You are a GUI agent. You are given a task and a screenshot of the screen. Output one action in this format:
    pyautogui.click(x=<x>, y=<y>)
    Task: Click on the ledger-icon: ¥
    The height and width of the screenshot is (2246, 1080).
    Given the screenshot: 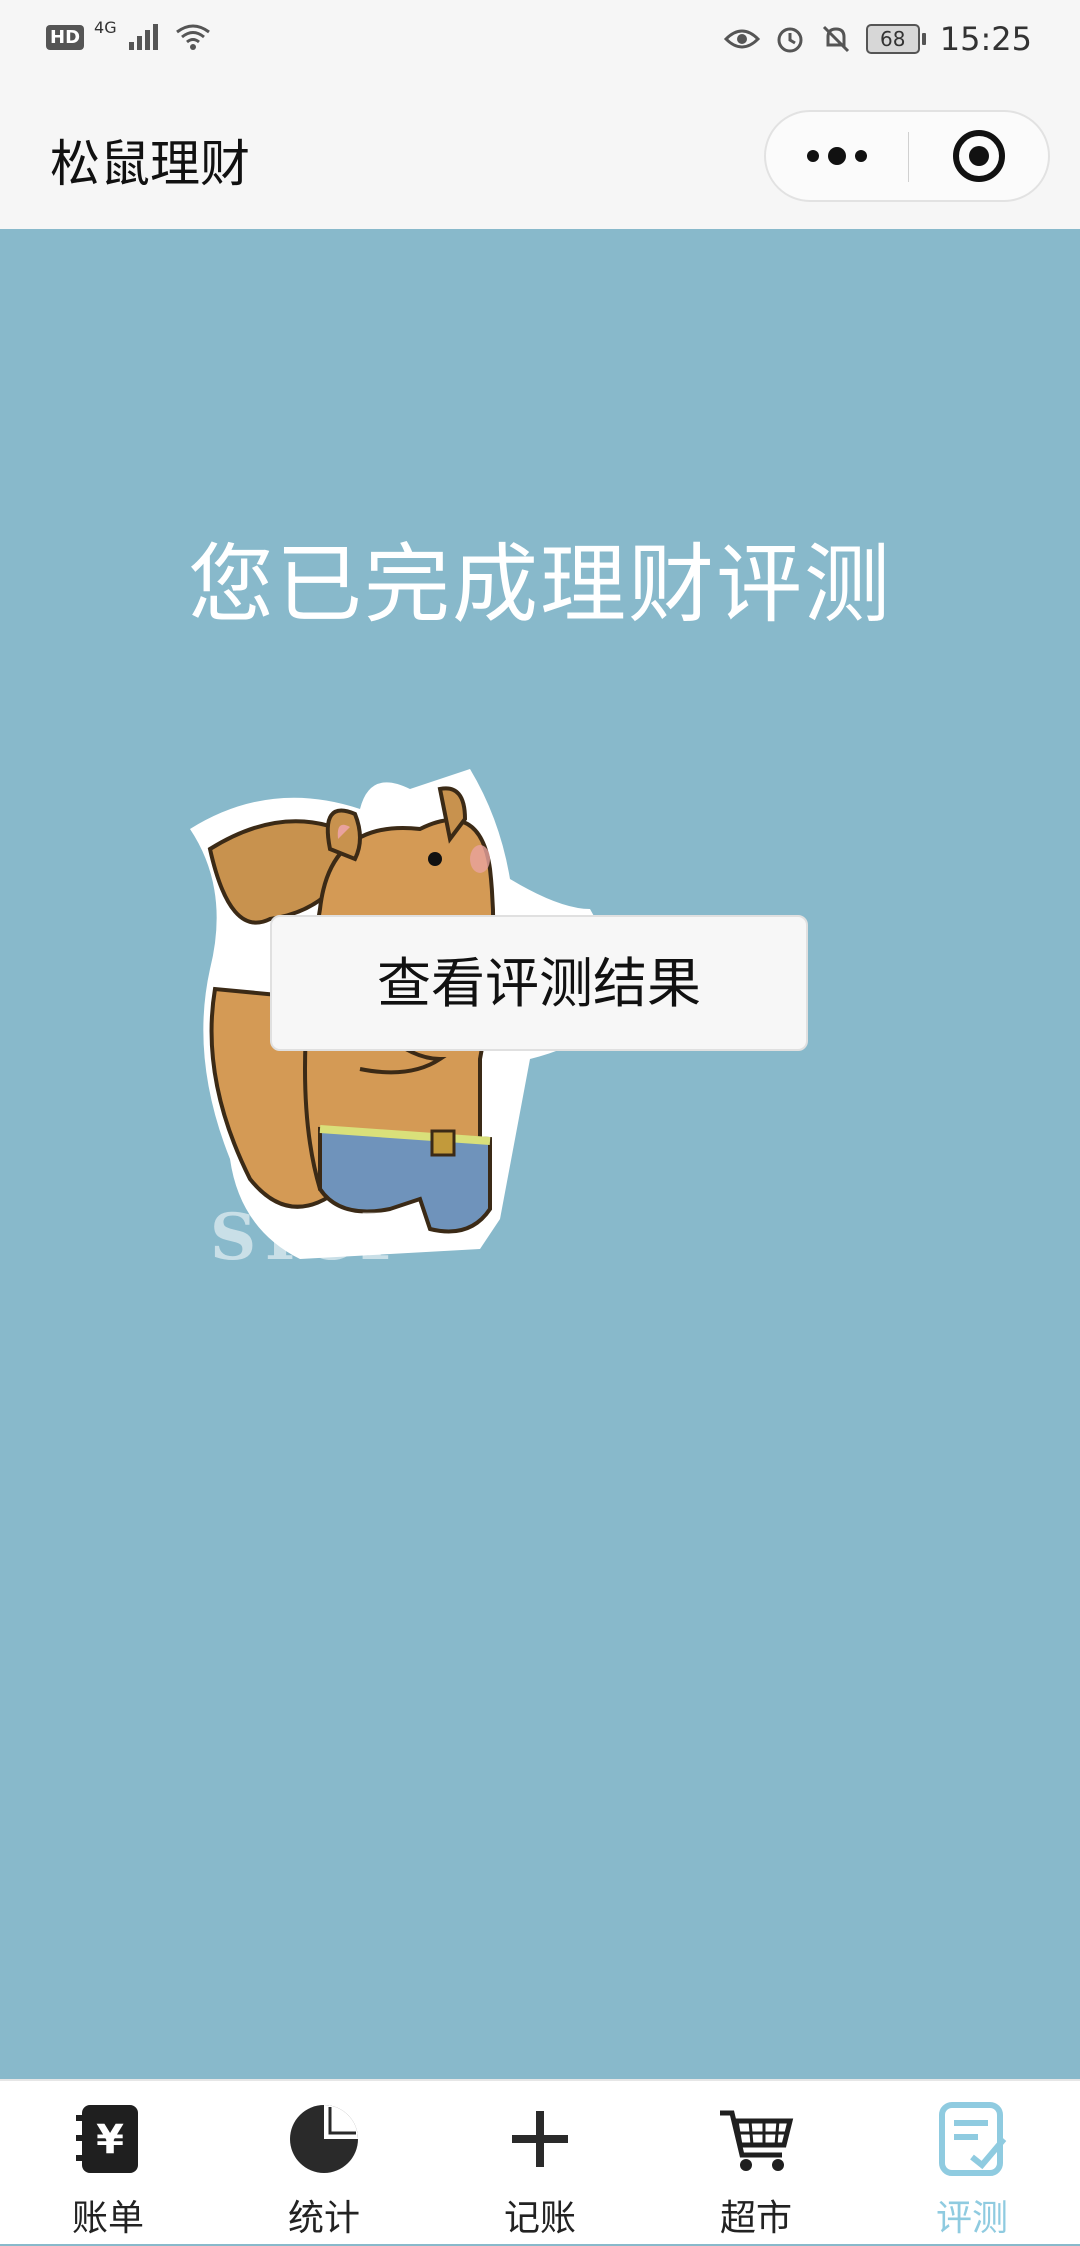 What is the action you would take?
    pyautogui.click(x=107, y=2139)
    